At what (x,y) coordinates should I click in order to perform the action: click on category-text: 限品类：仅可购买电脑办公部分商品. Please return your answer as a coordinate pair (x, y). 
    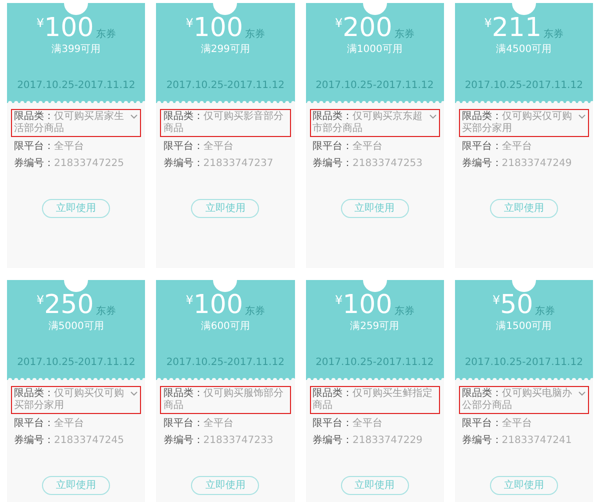
    Looking at the image, I should click on (517, 400).